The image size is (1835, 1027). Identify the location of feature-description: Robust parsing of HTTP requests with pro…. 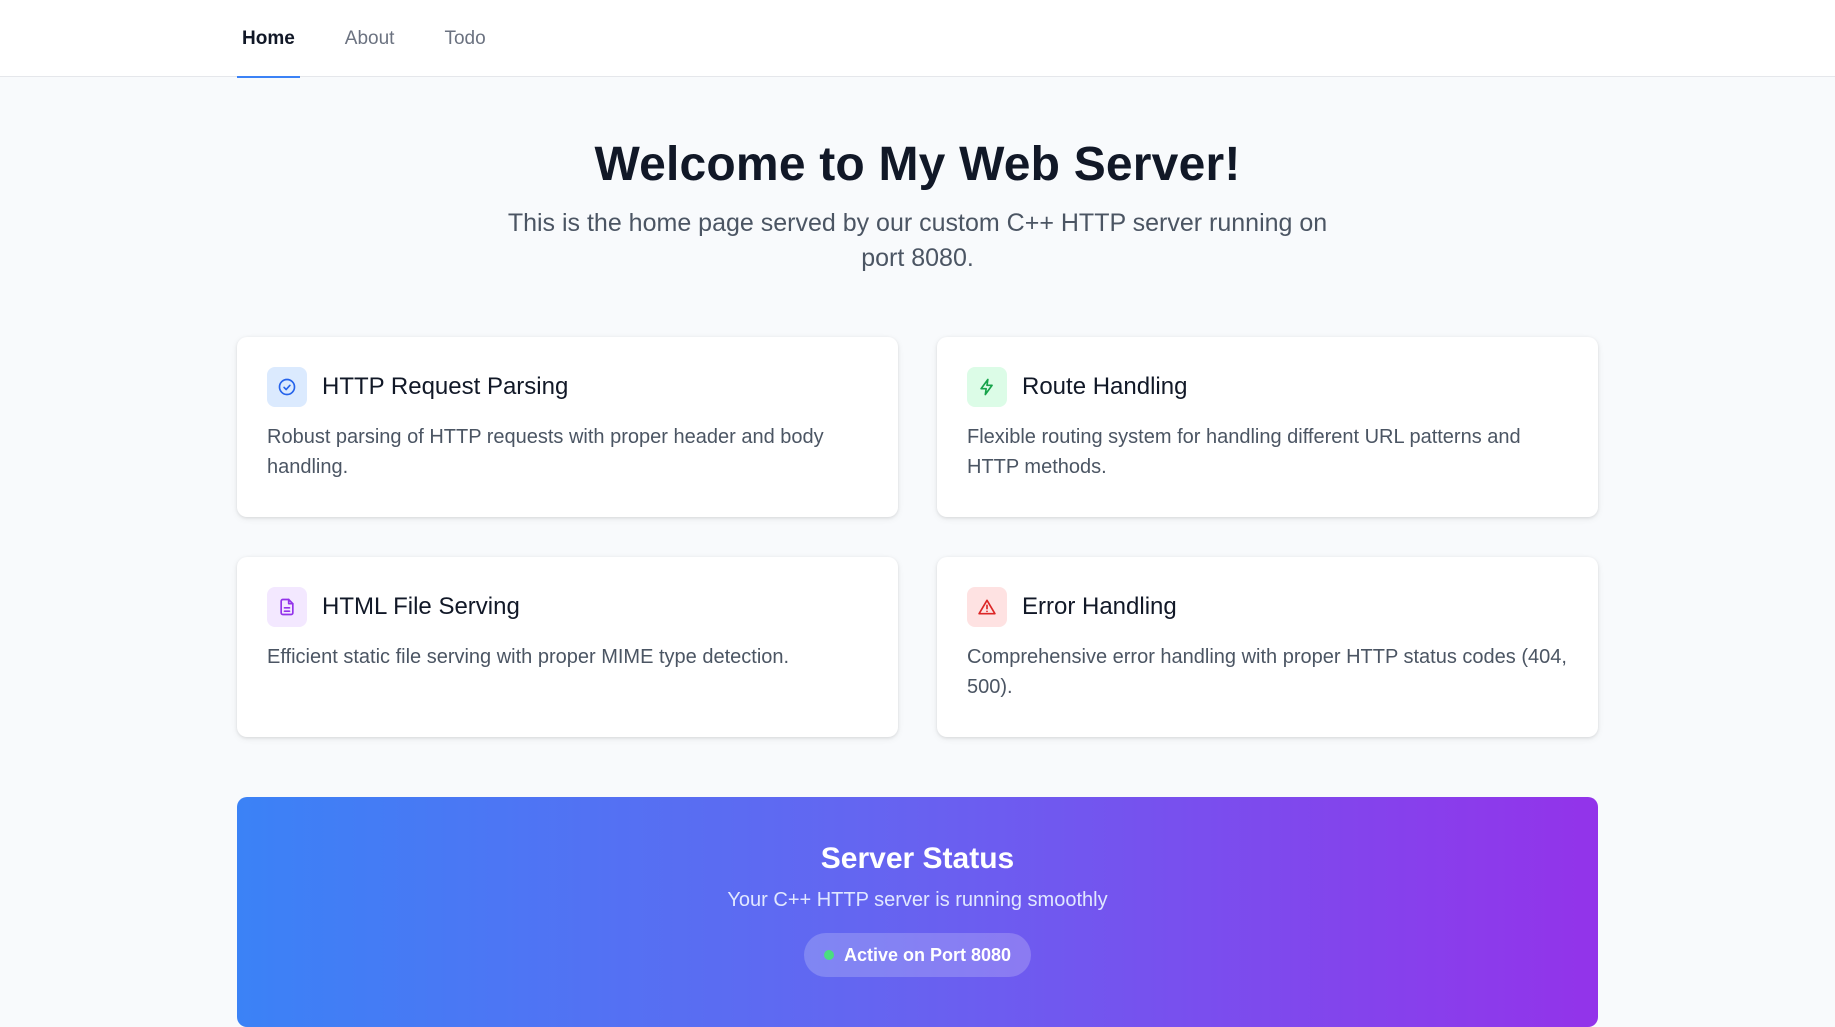
(545, 452).